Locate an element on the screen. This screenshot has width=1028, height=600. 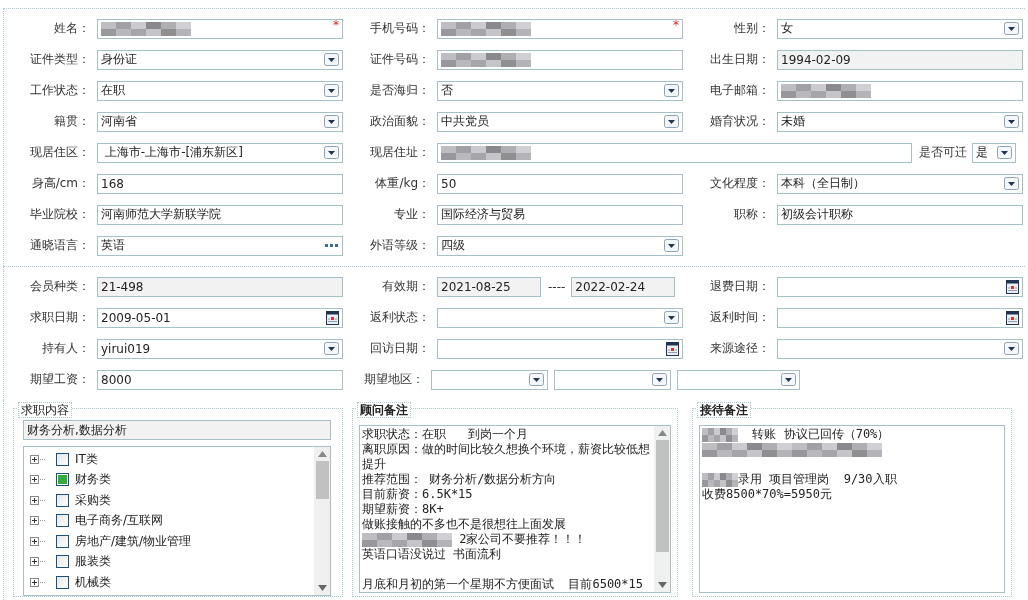
field-label: 籍贯： is located at coordinates (72, 121).